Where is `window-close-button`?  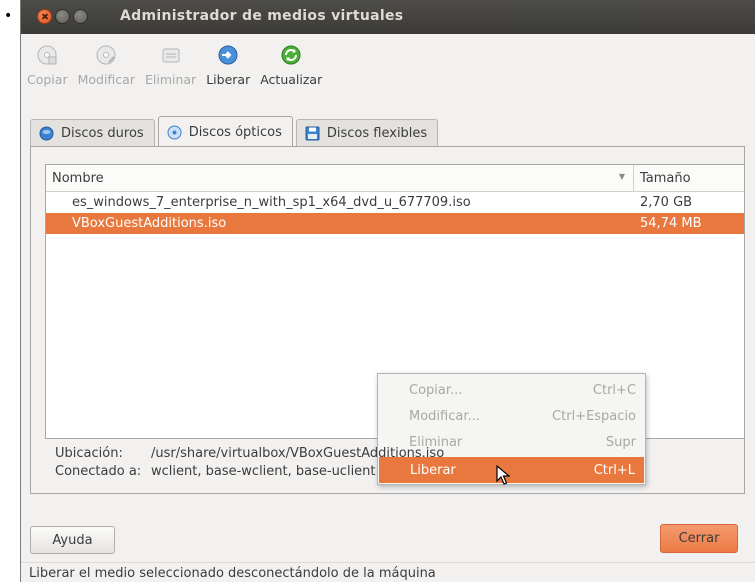 window-close-button is located at coordinates (44, 16).